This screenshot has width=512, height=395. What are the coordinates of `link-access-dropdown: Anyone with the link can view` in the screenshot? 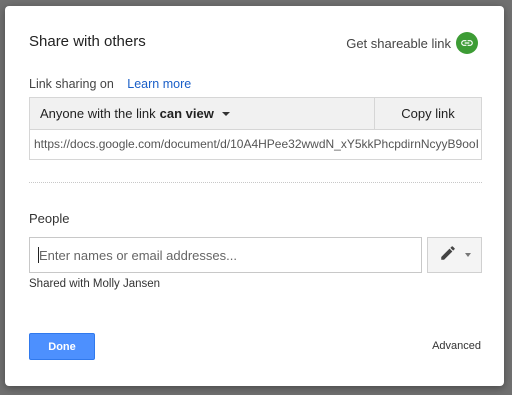 It's located at (202, 113).